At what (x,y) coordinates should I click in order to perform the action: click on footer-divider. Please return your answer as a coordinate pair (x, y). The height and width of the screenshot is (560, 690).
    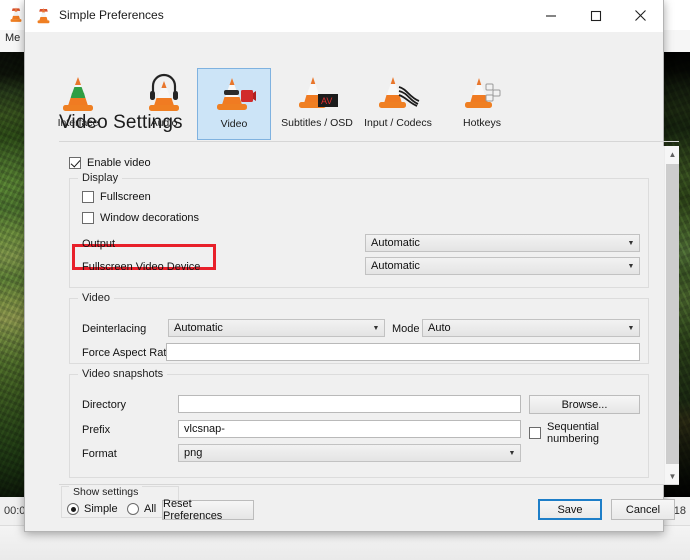
    Looking at the image, I should click on (369, 484).